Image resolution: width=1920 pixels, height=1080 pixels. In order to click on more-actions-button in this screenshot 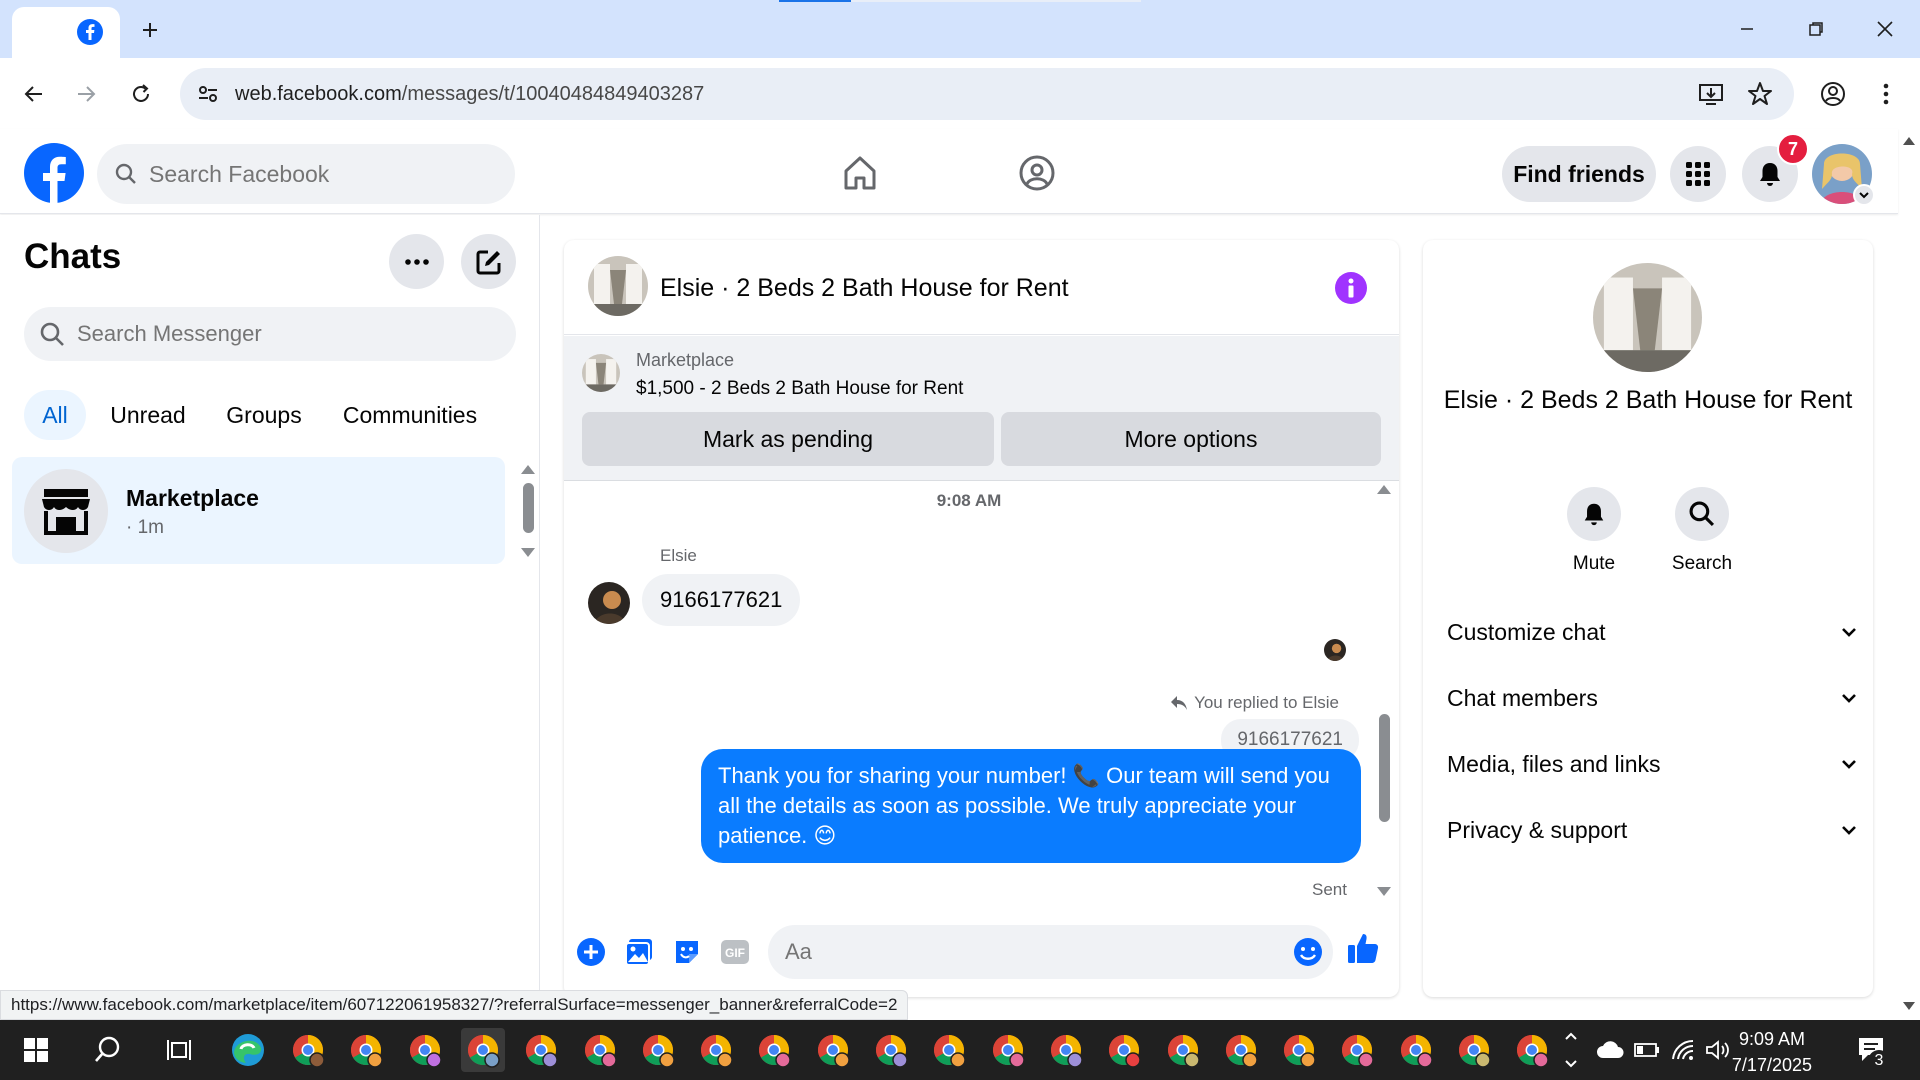, I will do `click(591, 952)`.